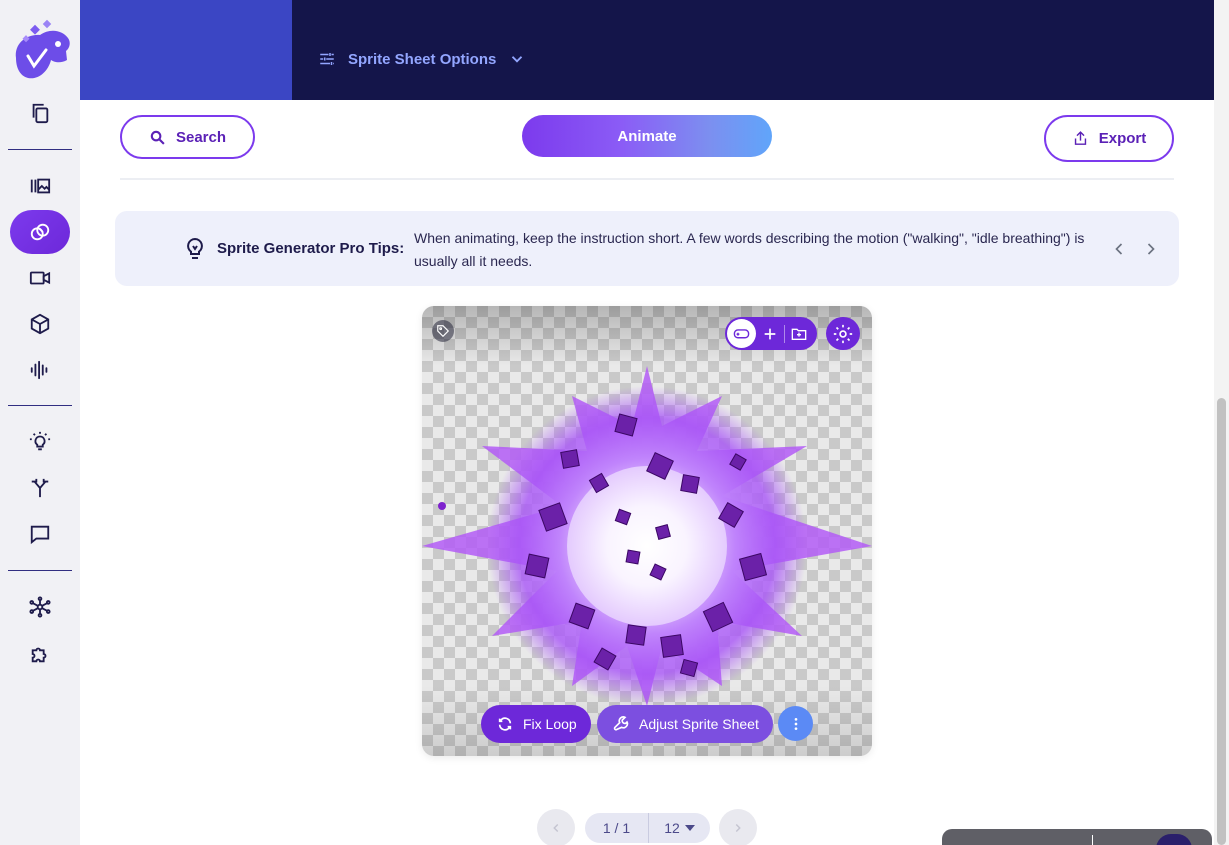  I want to click on adjust-sprite-sheet-button: Adjust Sprite Sheet, so click(685, 724).